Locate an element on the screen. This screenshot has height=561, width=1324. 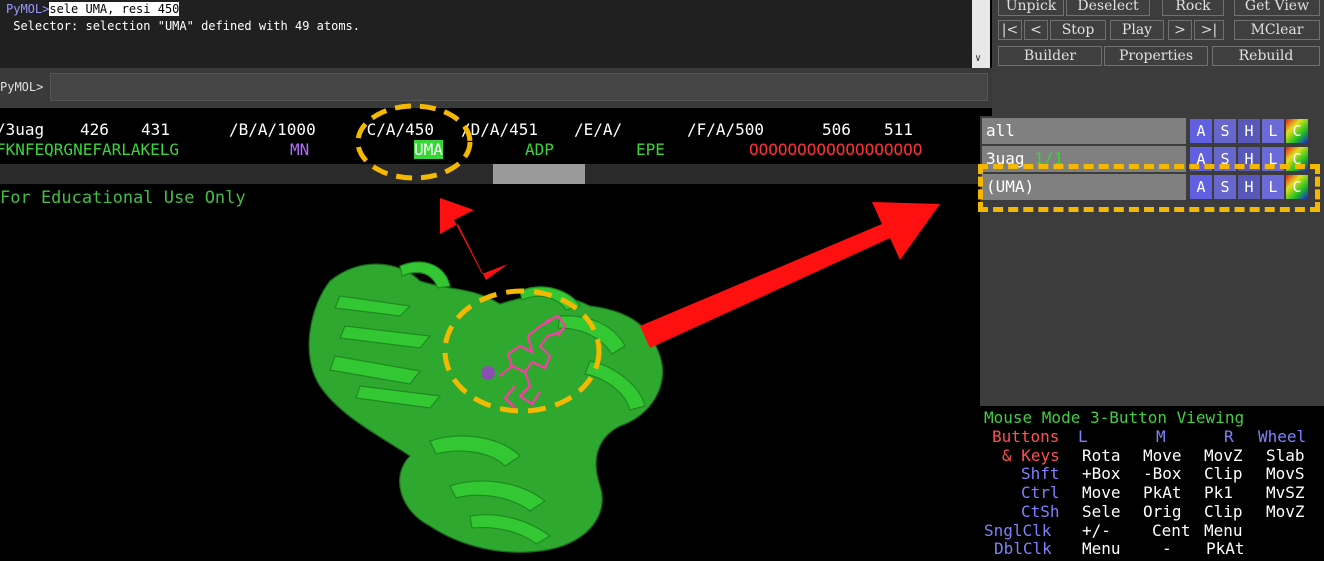
col-wheel: Wheel is located at coordinates (1282, 436).